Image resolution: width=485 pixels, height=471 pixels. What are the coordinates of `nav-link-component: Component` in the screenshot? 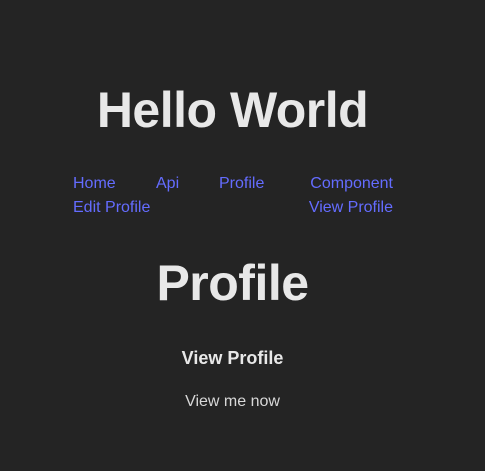 It's located at (351, 184).